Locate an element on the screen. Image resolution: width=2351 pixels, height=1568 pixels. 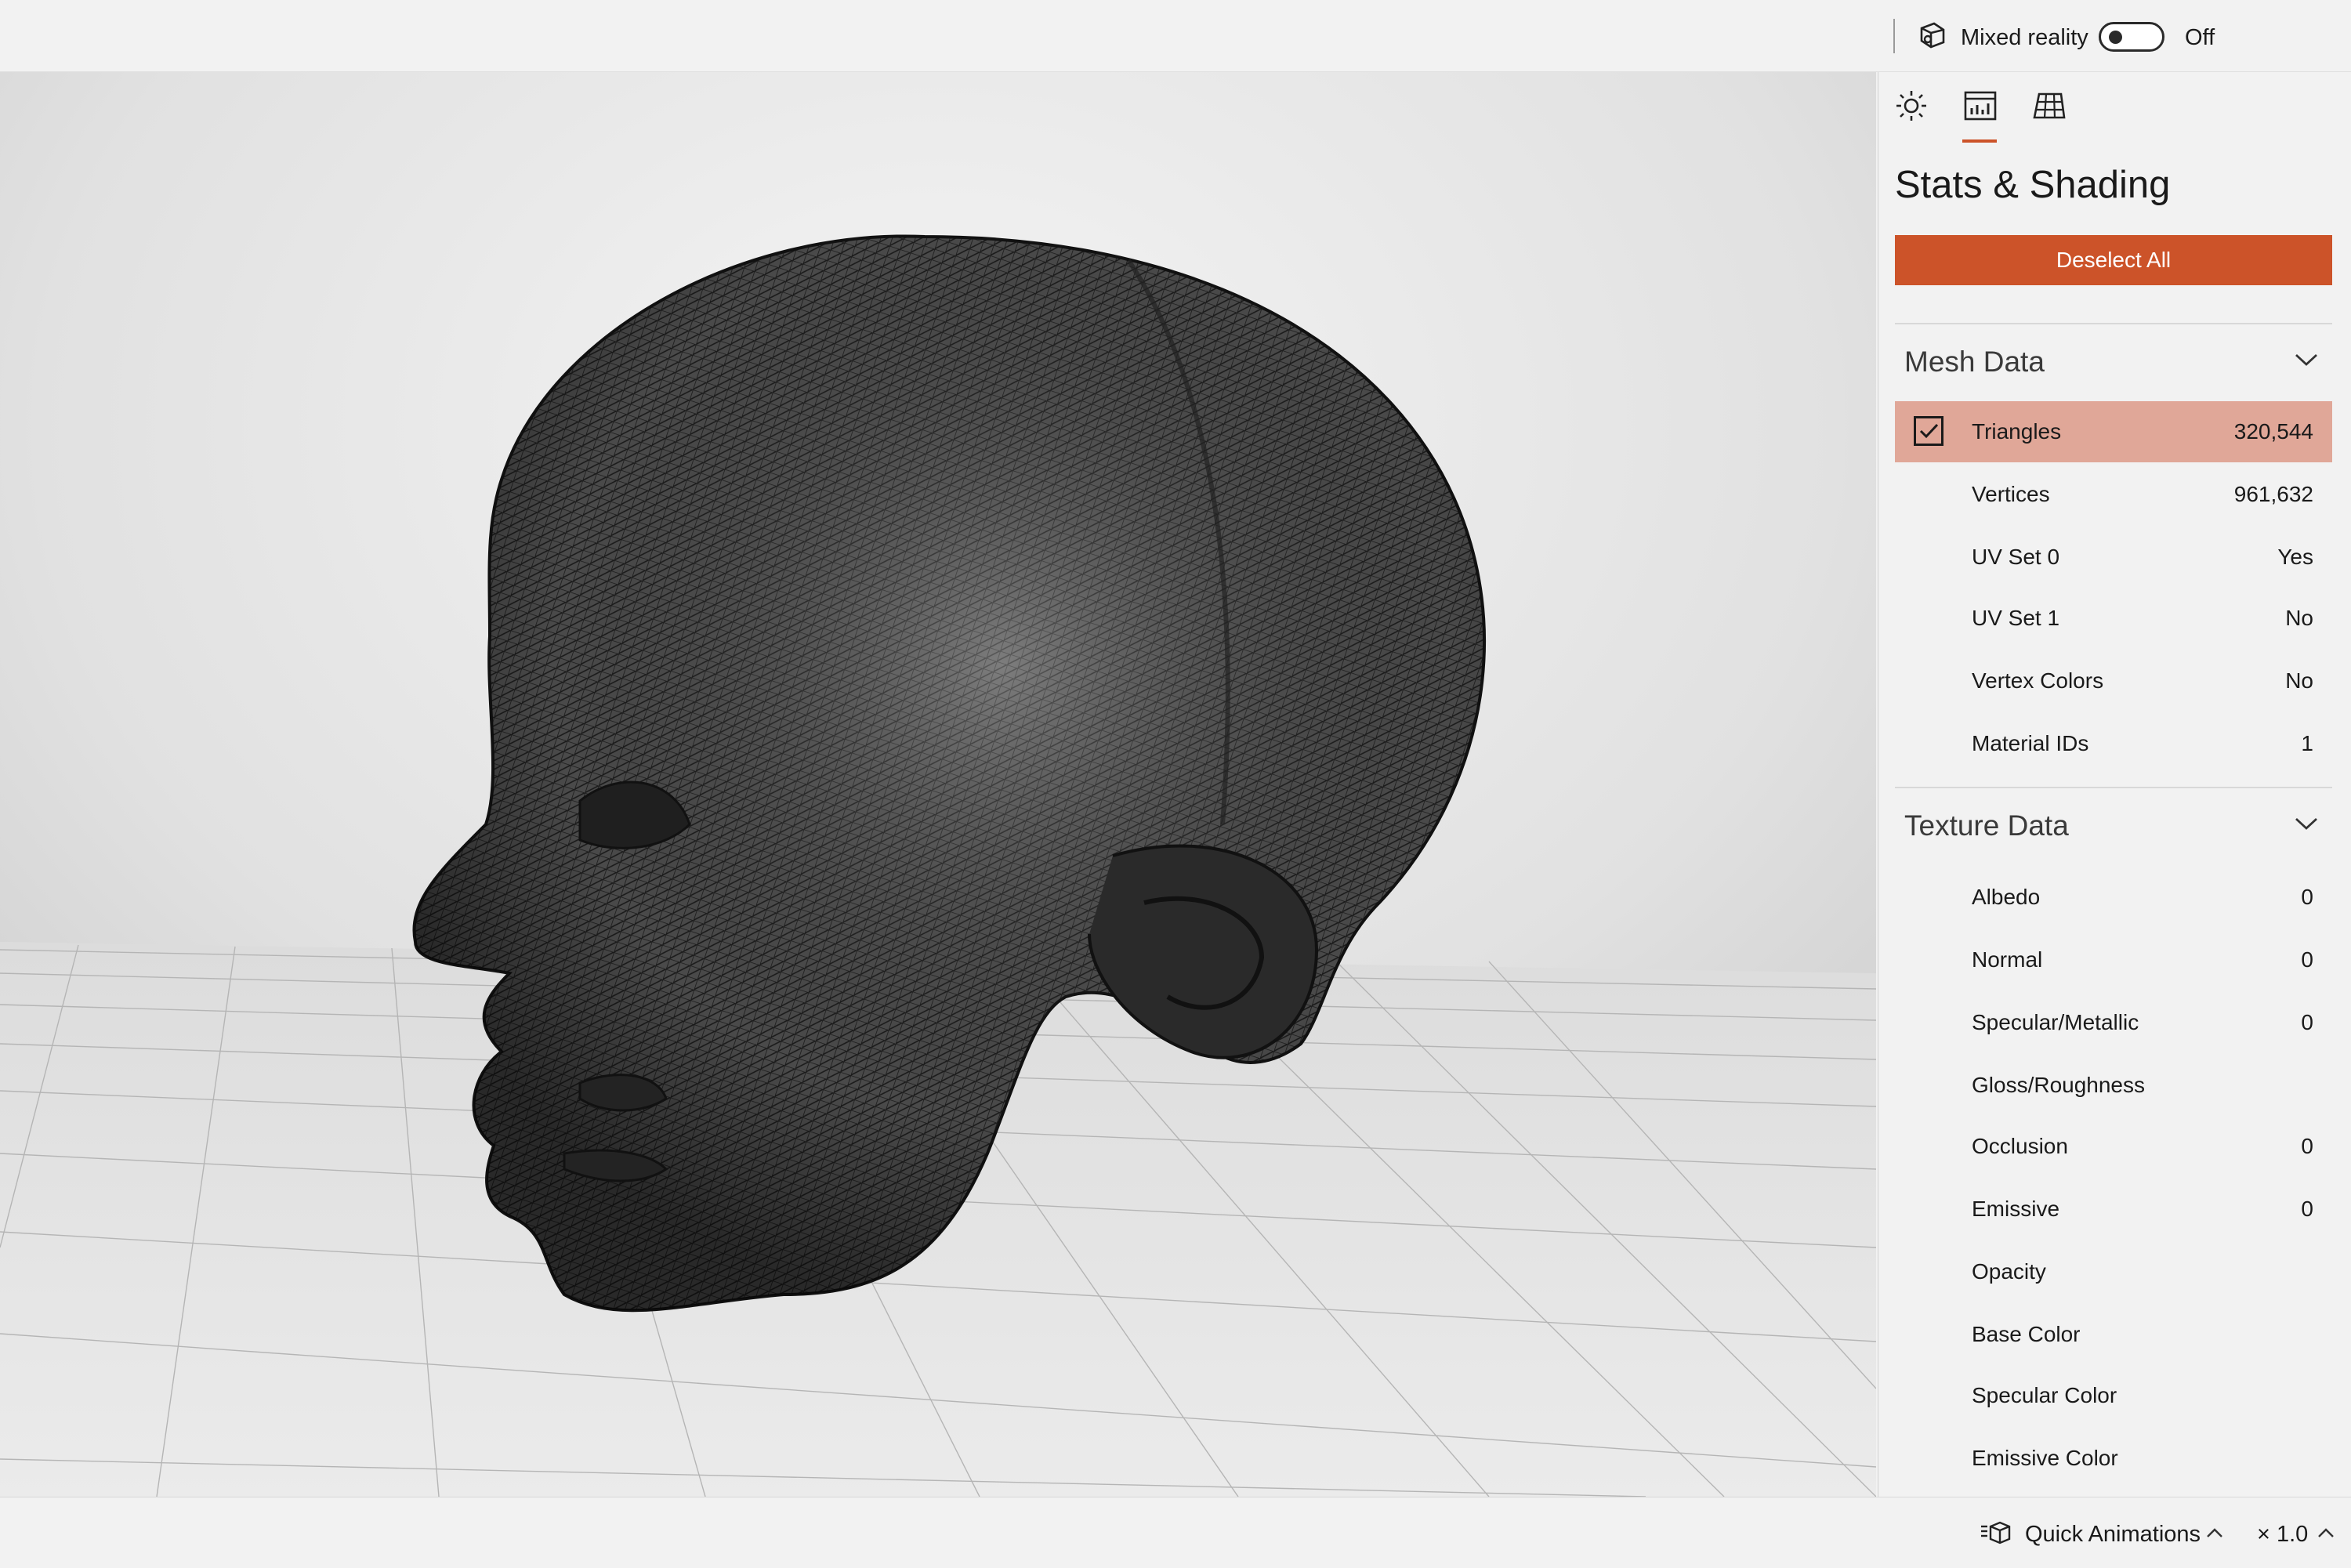
texture-row-emissive-color: Emissive Color is located at coordinates (2113, 1459).